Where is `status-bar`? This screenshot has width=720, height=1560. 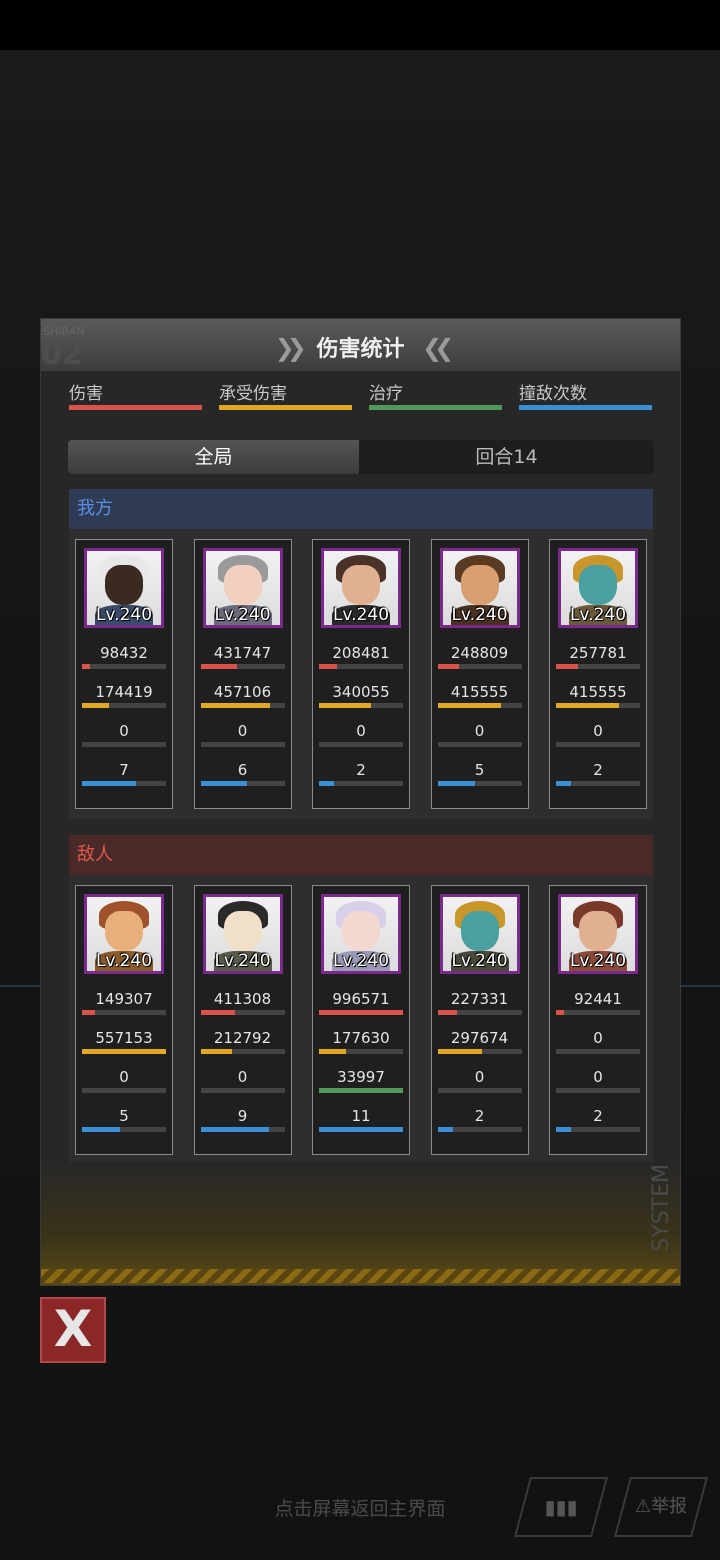
status-bar is located at coordinates (360, 25).